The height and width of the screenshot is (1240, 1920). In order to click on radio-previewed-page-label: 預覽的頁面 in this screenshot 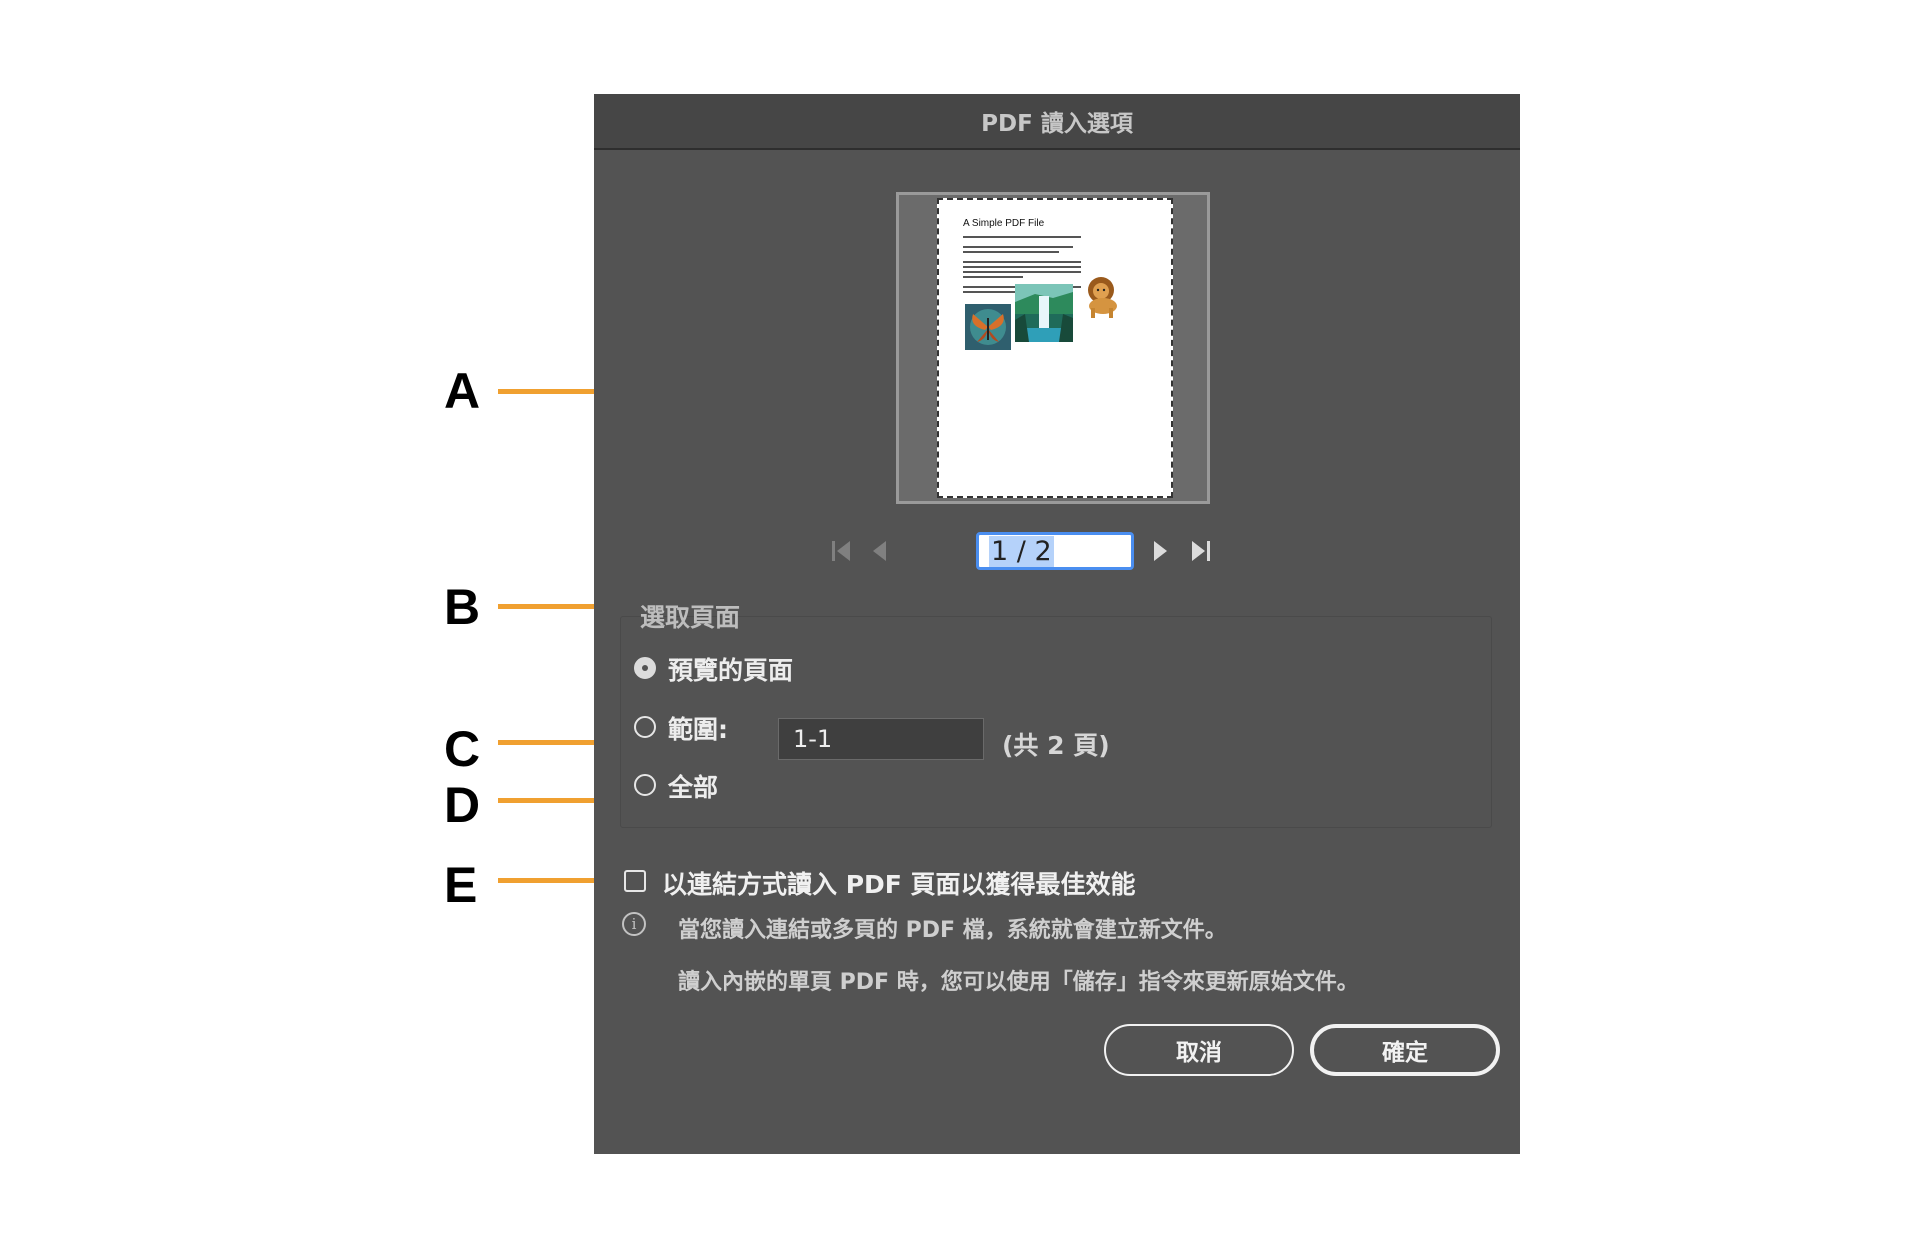, I will do `click(731, 670)`.